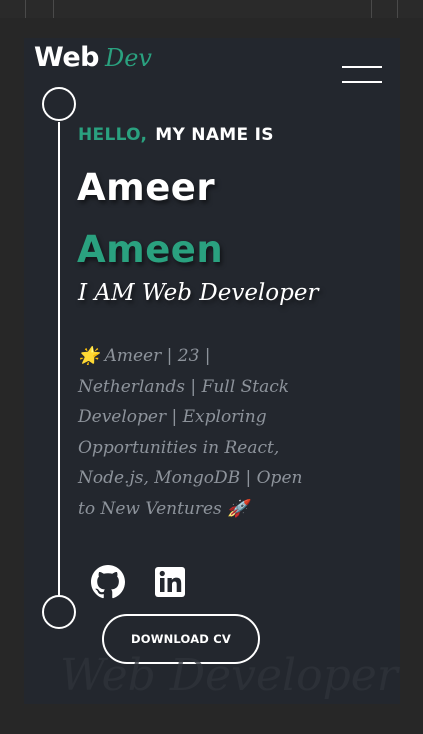 Image resolution: width=423 pixels, height=734 pixels. What do you see at coordinates (211, 9) in the screenshot?
I see `browser-top-bar` at bounding box center [211, 9].